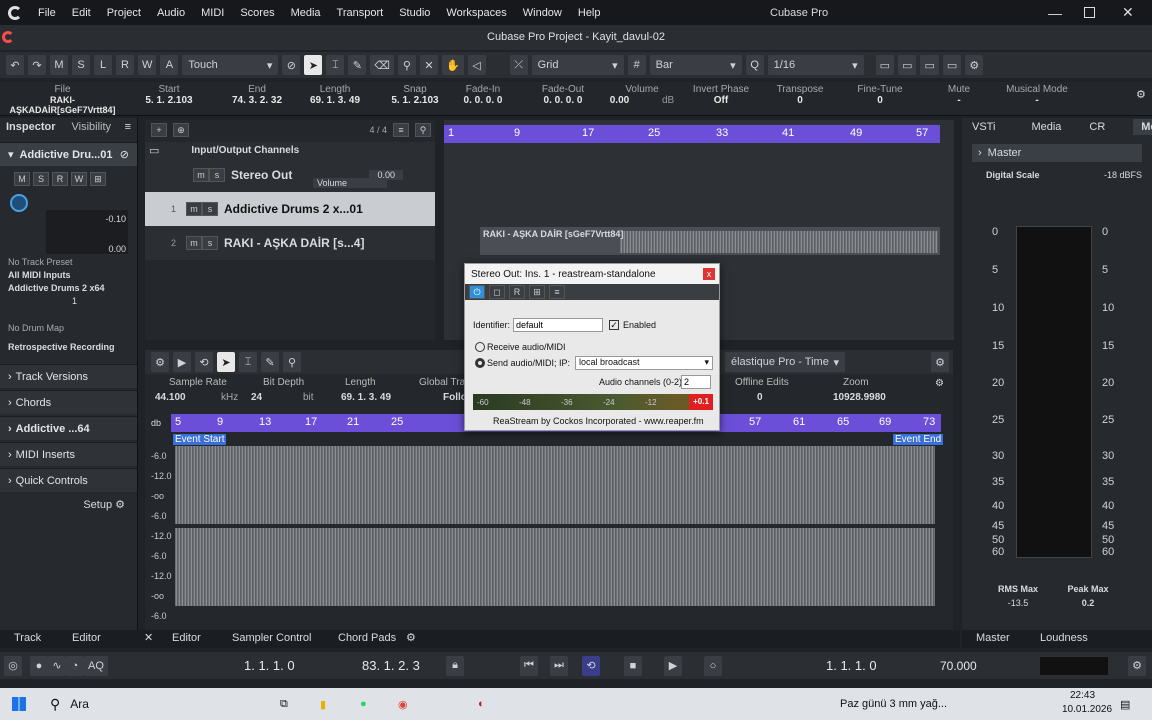  I want to click on tab-editor: Editor, so click(186, 638).